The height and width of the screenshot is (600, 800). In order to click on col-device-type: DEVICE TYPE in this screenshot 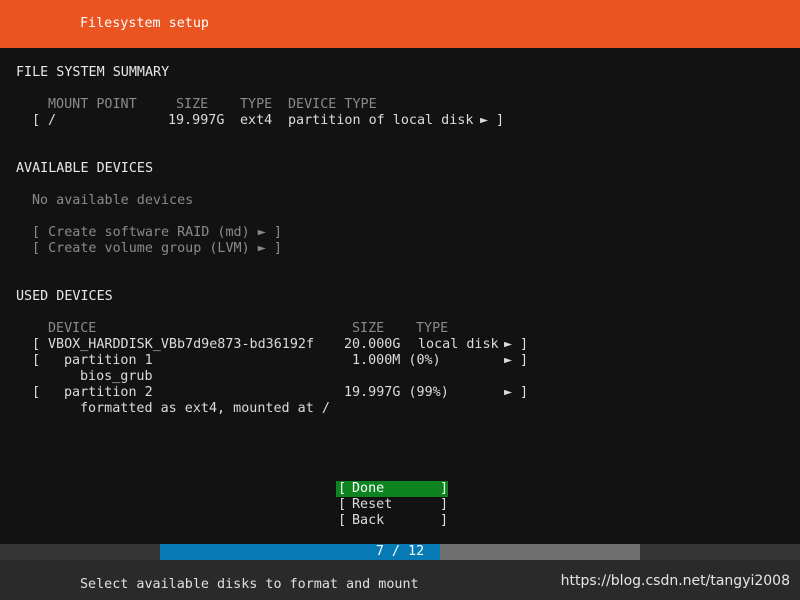, I will do `click(332, 104)`.